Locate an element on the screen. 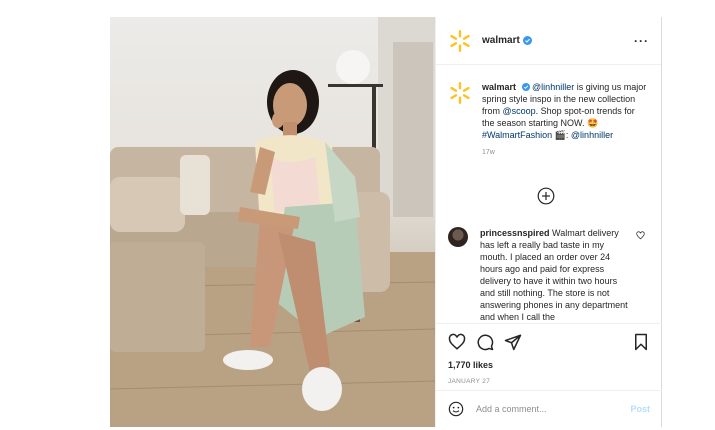 The image size is (715, 430). post-date: JANUARY 27 is located at coordinates (549, 381).